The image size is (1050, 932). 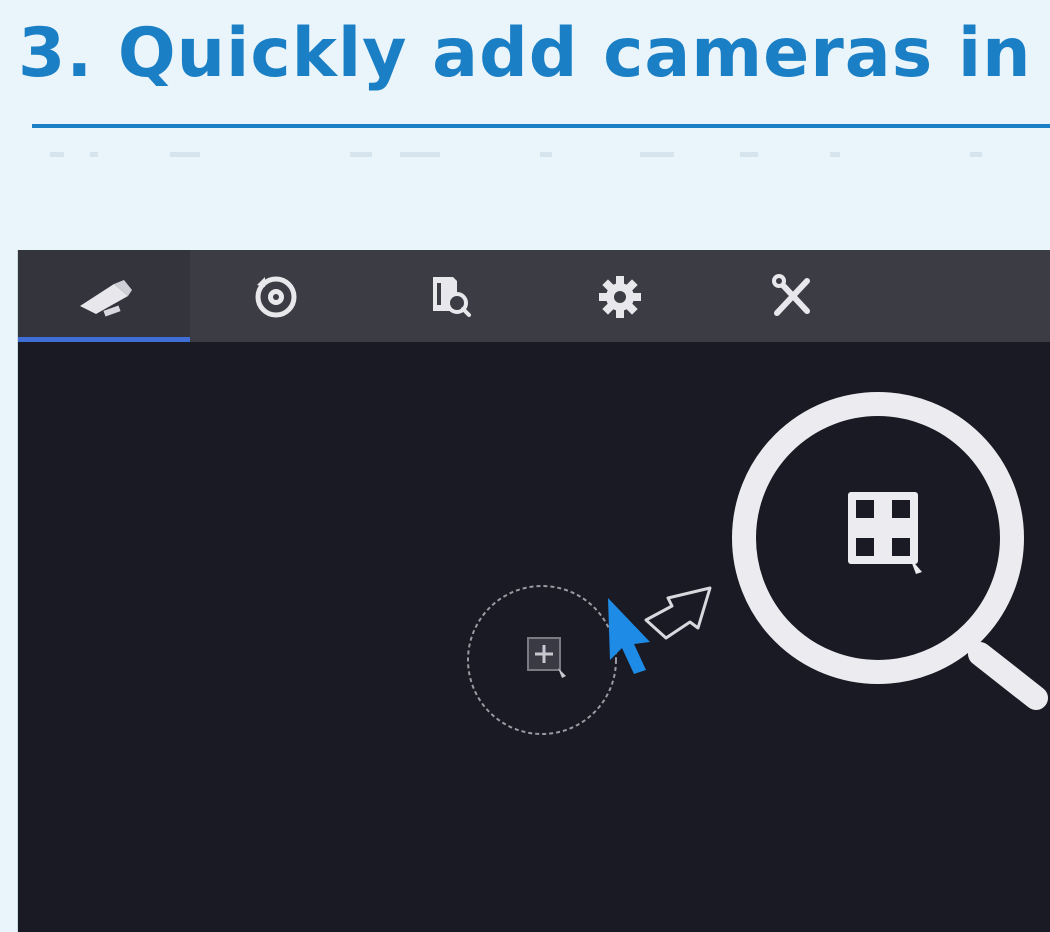 I want to click on tools-icon, so click(x=792, y=296).